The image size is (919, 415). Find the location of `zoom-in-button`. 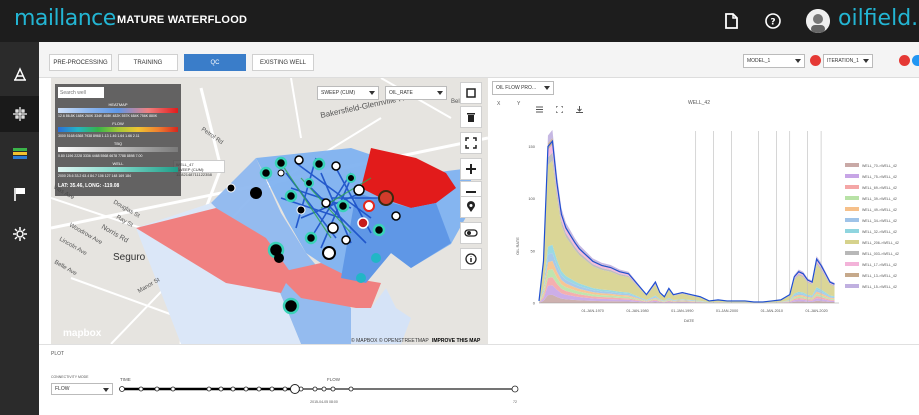

zoom-in-button is located at coordinates (471, 169).